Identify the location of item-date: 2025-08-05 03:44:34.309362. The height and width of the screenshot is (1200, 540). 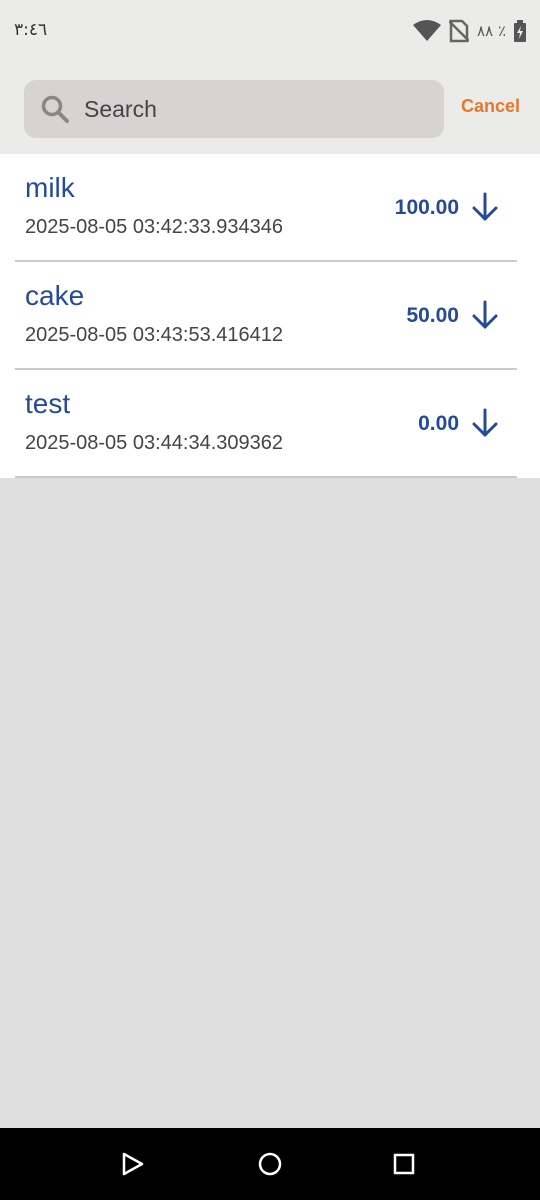
(154, 443).